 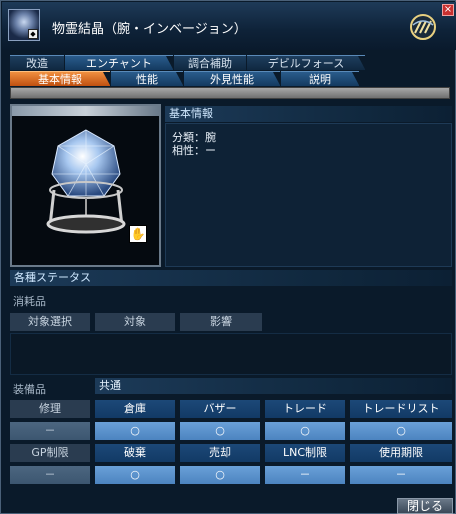 I want to click on value-repair: －, so click(x=50, y=431).